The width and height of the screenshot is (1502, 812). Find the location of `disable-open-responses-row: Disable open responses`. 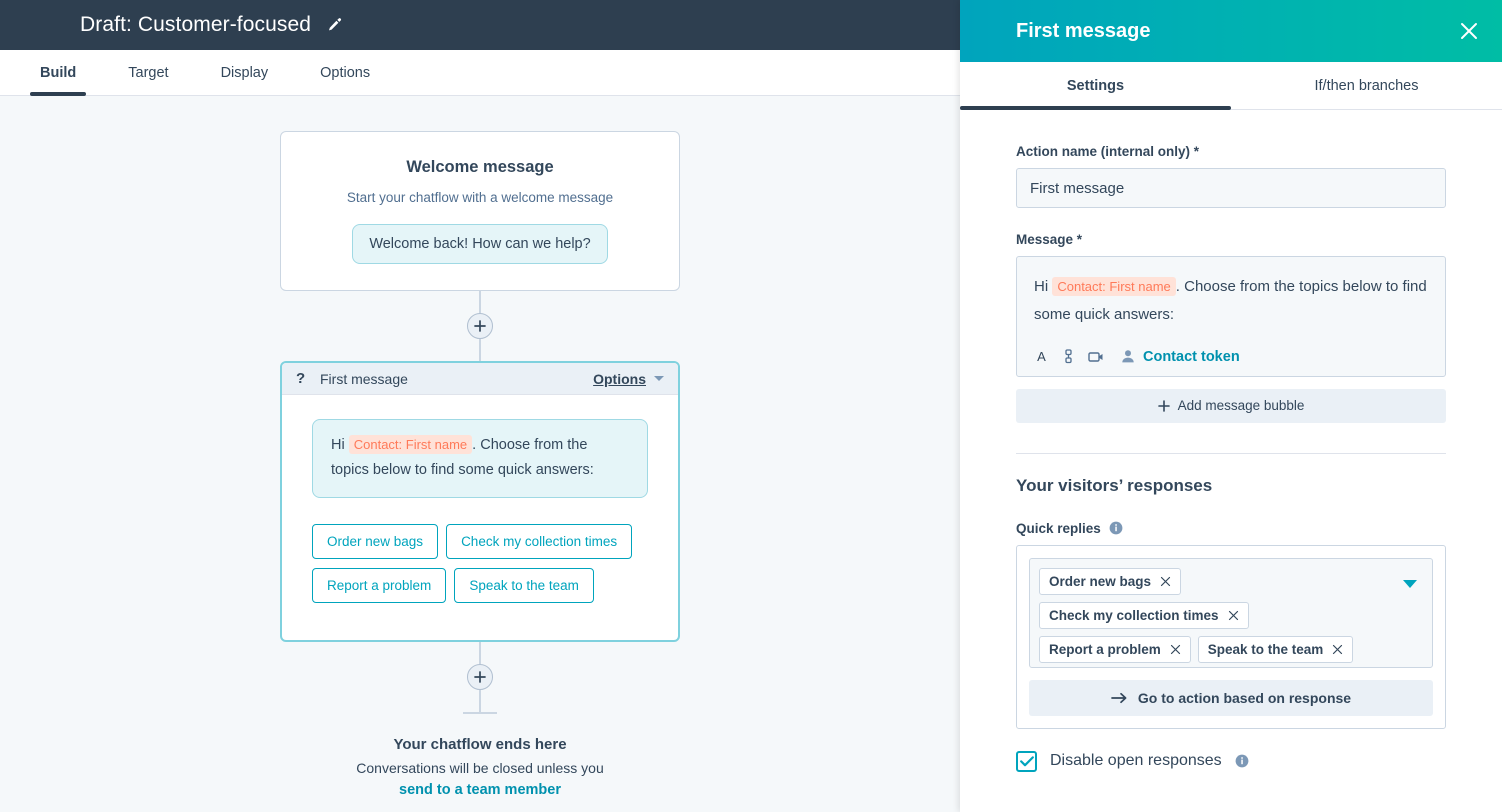

disable-open-responses-row: Disable open responses is located at coordinates (1231, 761).